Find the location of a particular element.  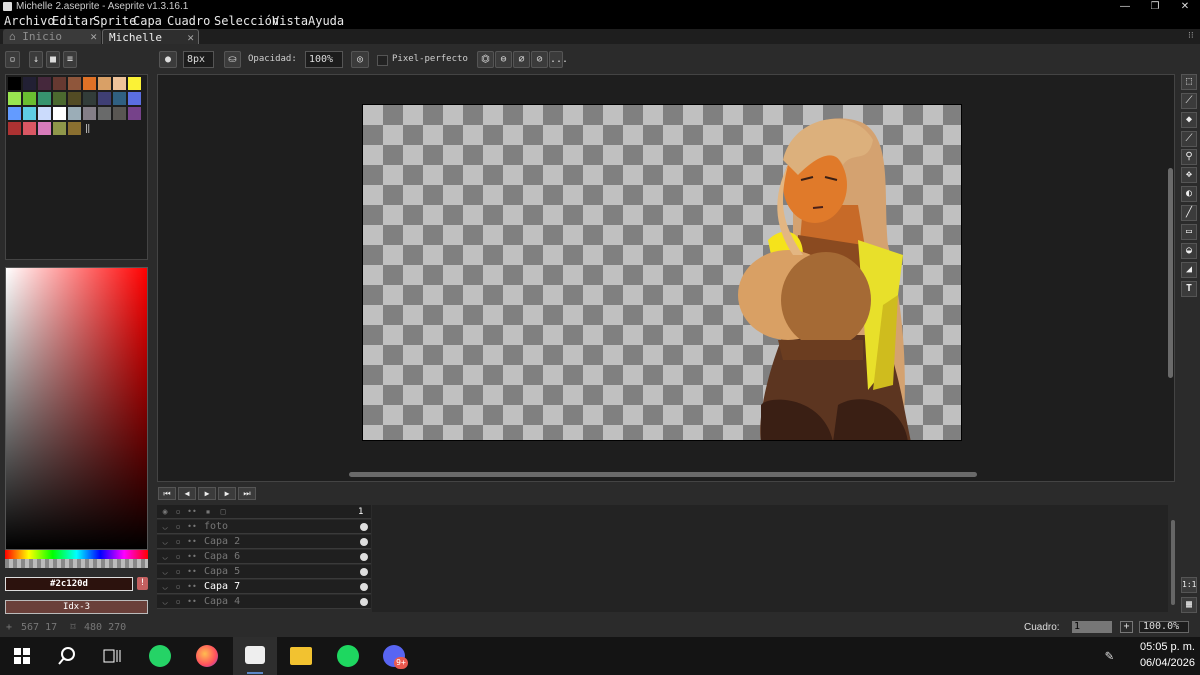

move-tool-icon: ✥ is located at coordinates (1189, 175).